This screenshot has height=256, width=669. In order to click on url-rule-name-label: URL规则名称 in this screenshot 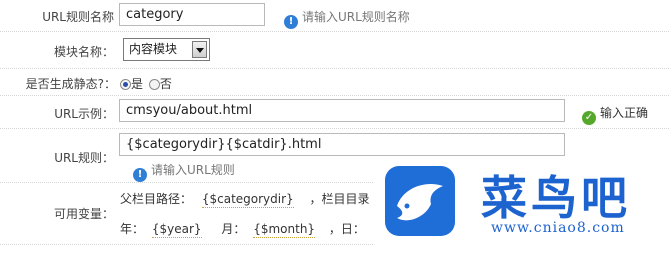, I will do `click(78, 17)`.